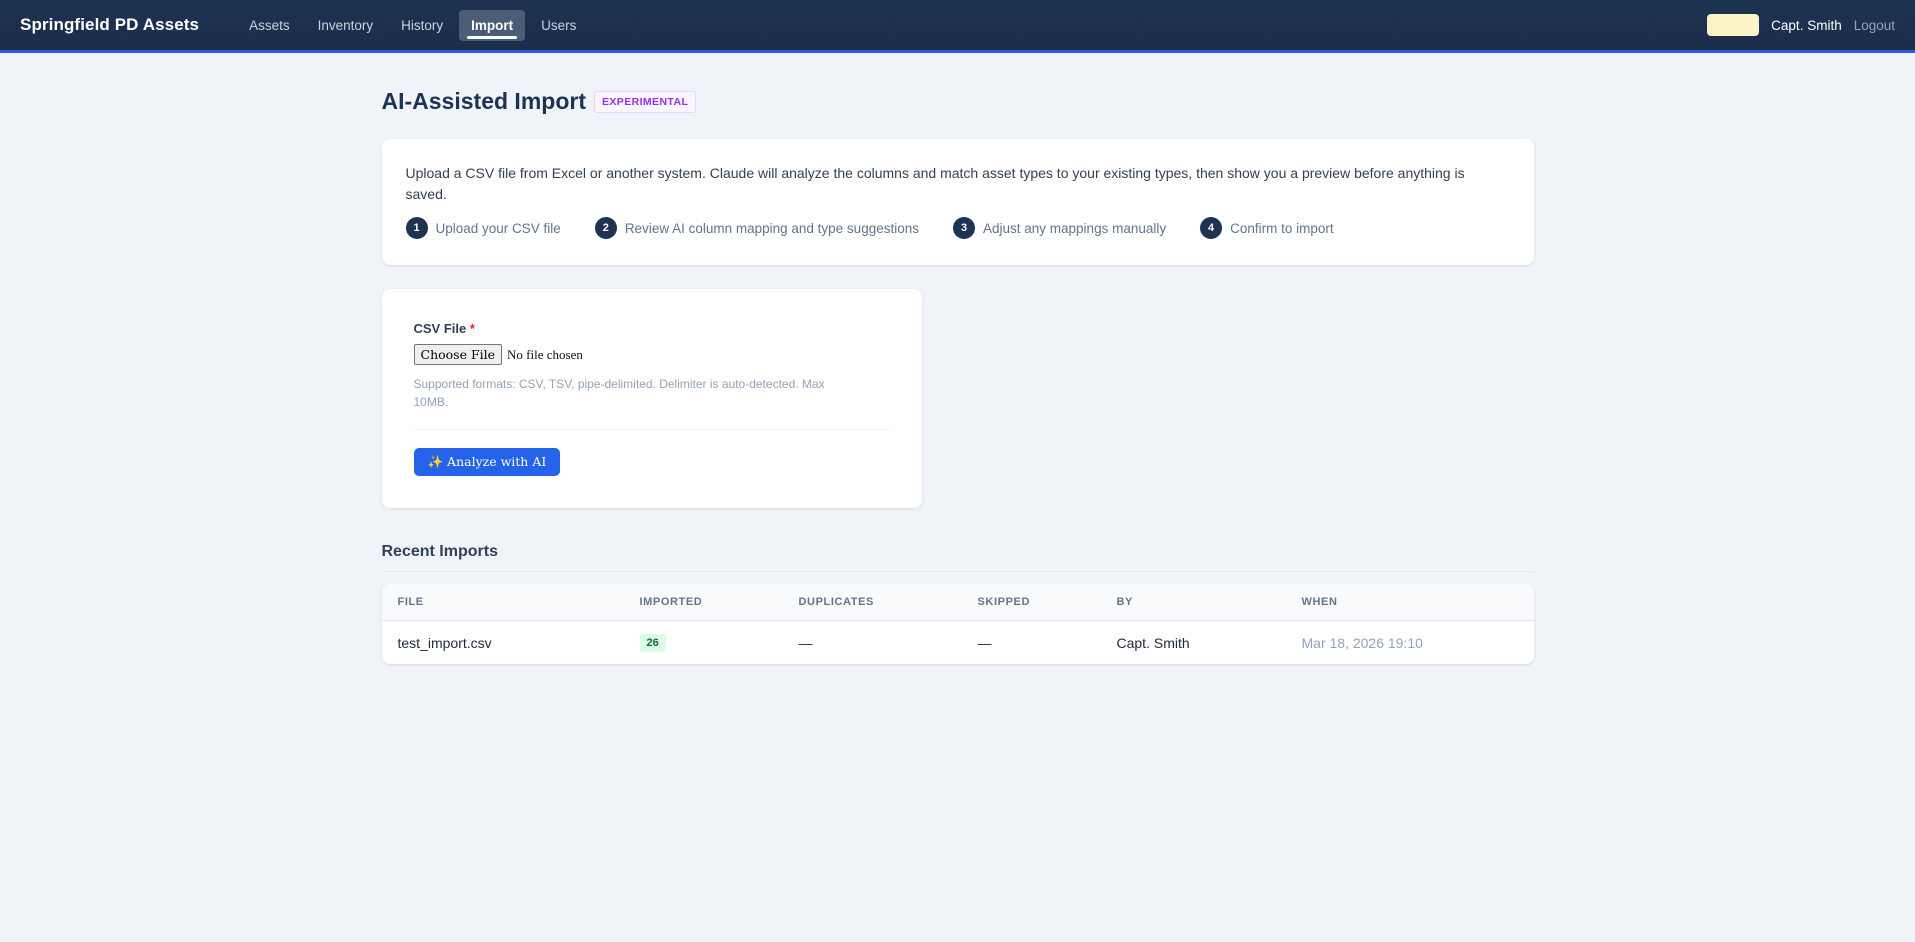 The image size is (1915, 942). Describe the element at coordinates (651, 429) in the screenshot. I see `divider` at that location.